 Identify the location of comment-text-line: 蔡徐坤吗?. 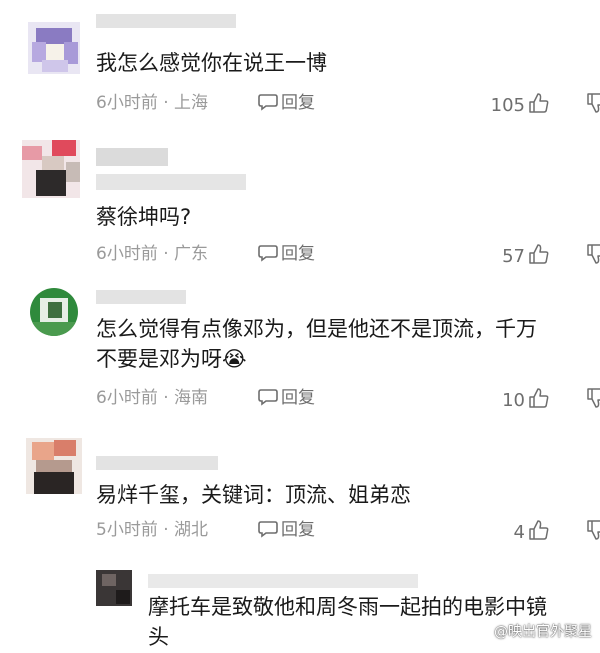
(144, 217).